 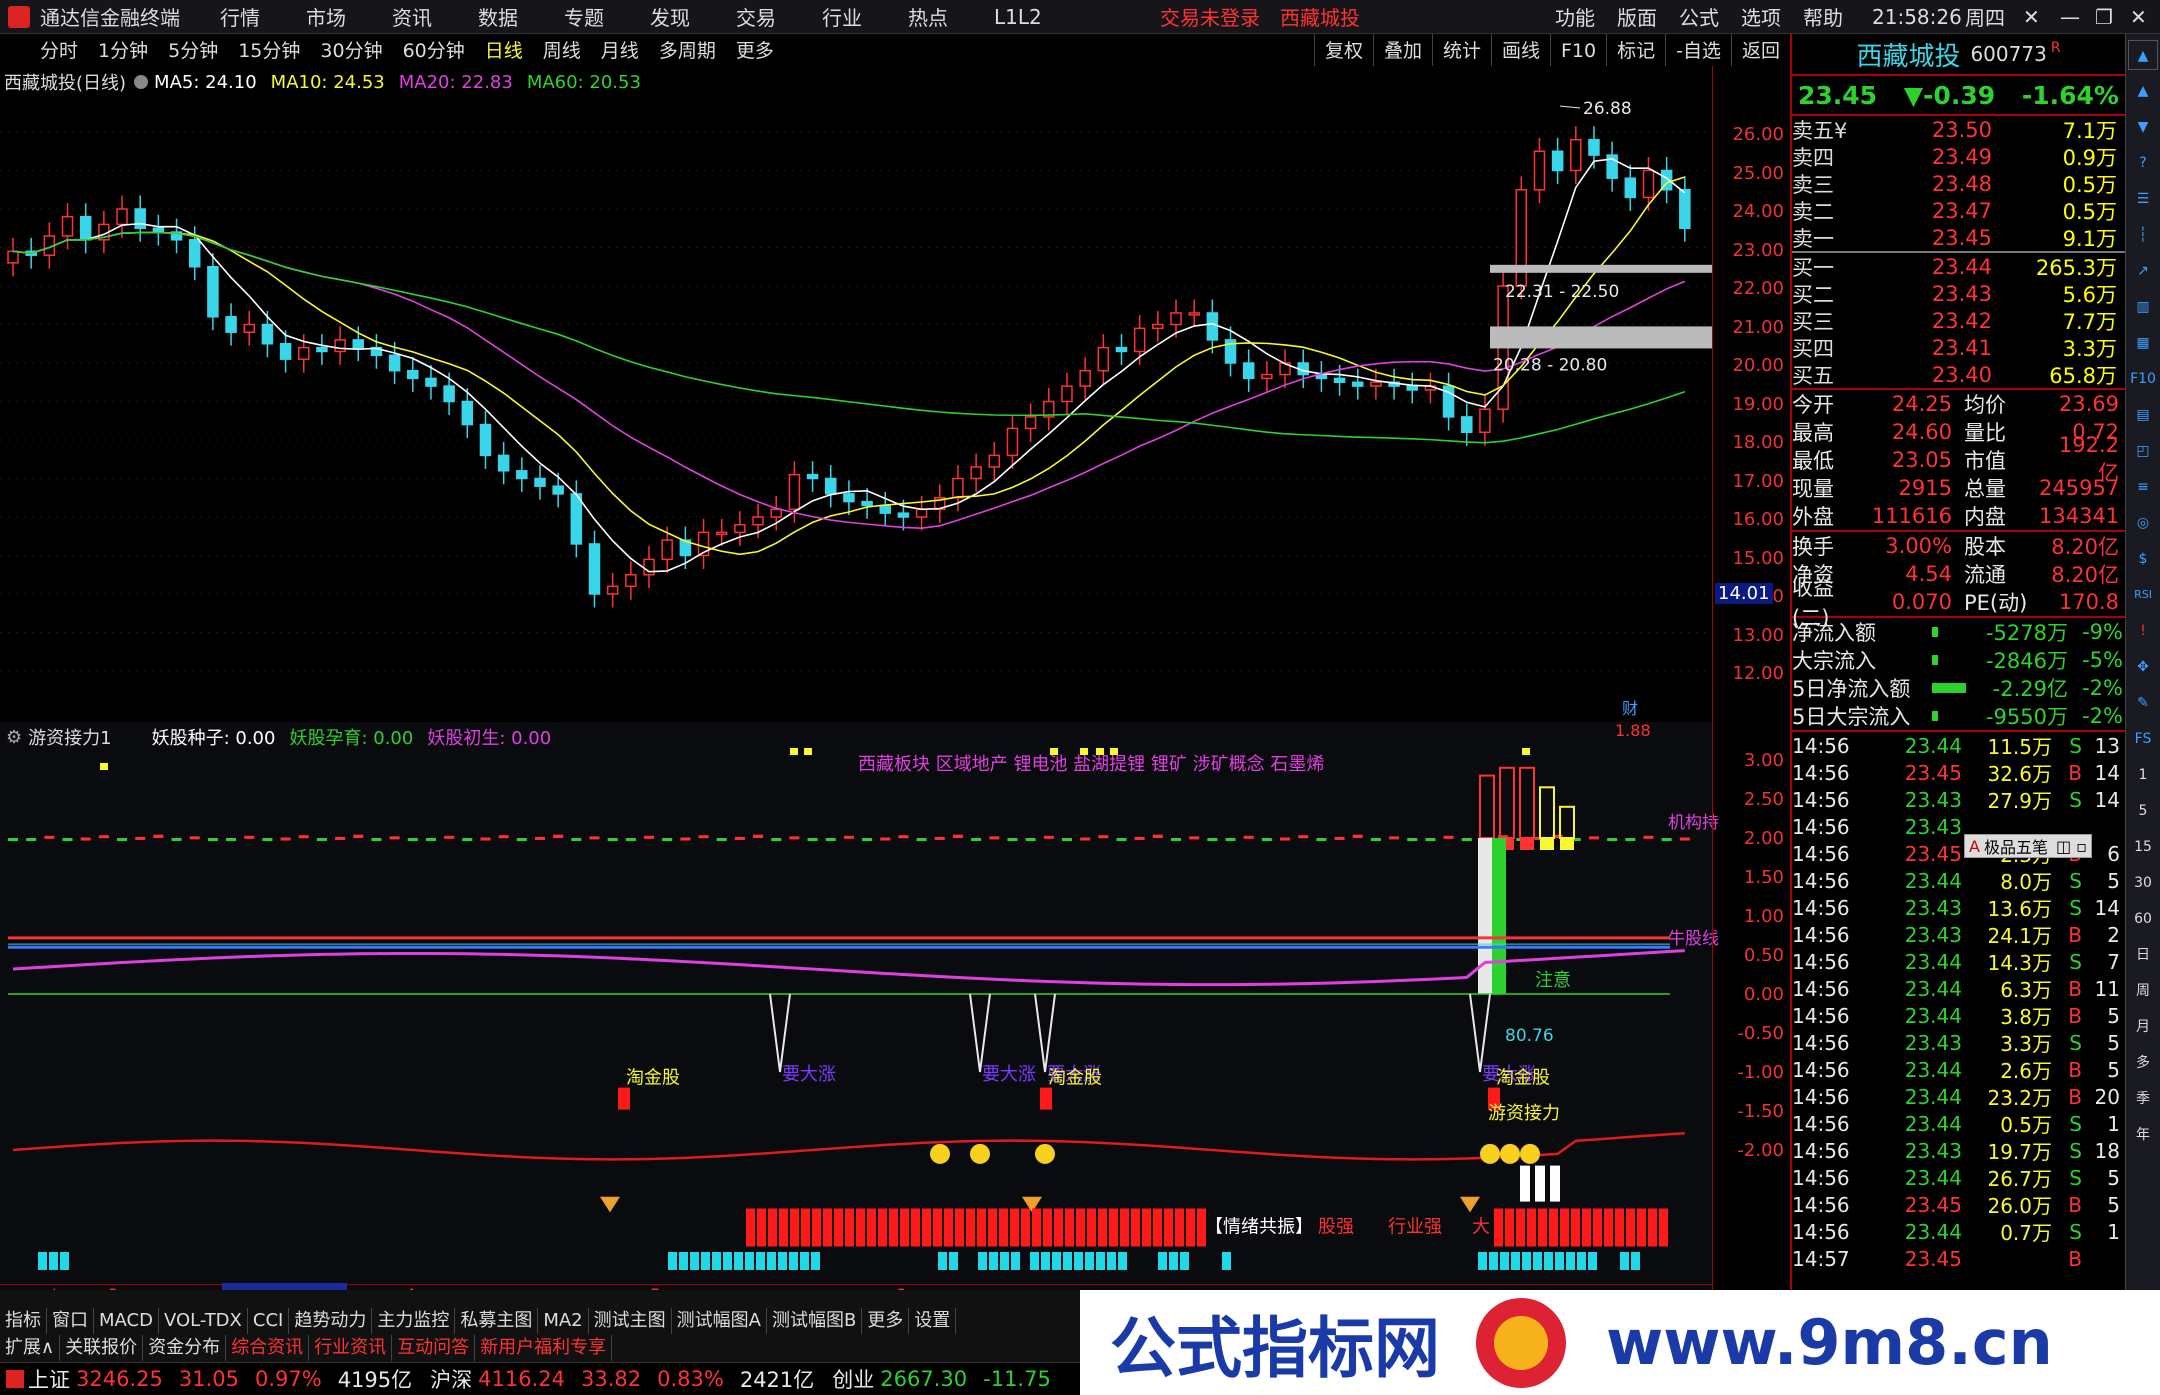 I want to click on period-tab: 更多, so click(x=755, y=51).